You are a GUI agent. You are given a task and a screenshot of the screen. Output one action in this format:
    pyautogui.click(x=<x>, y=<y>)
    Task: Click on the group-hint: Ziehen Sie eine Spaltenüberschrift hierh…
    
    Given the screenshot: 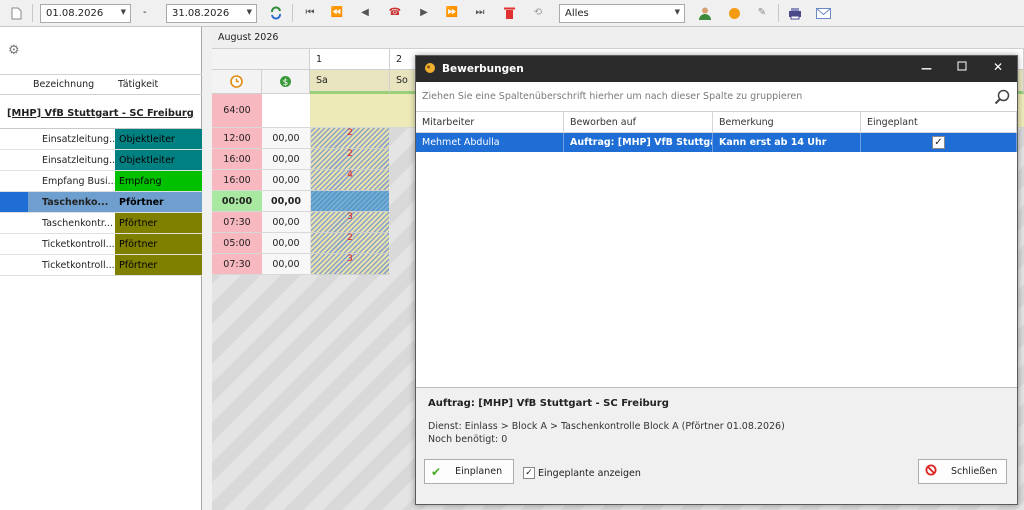 What is the action you would take?
    pyautogui.click(x=612, y=96)
    